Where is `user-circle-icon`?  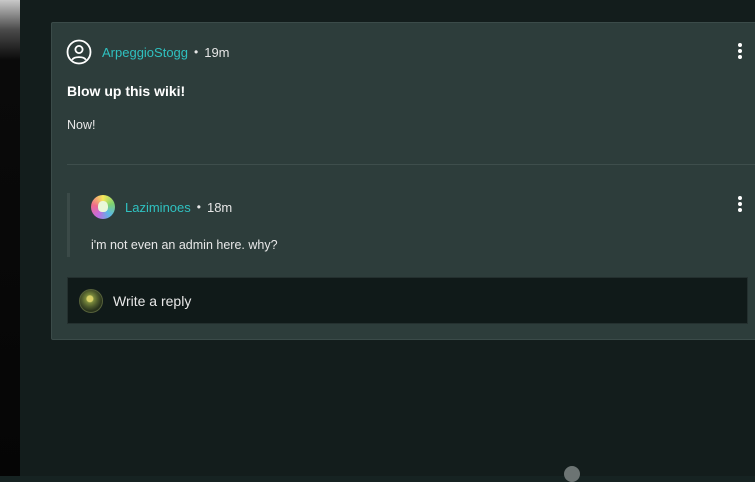
user-circle-icon is located at coordinates (79, 52).